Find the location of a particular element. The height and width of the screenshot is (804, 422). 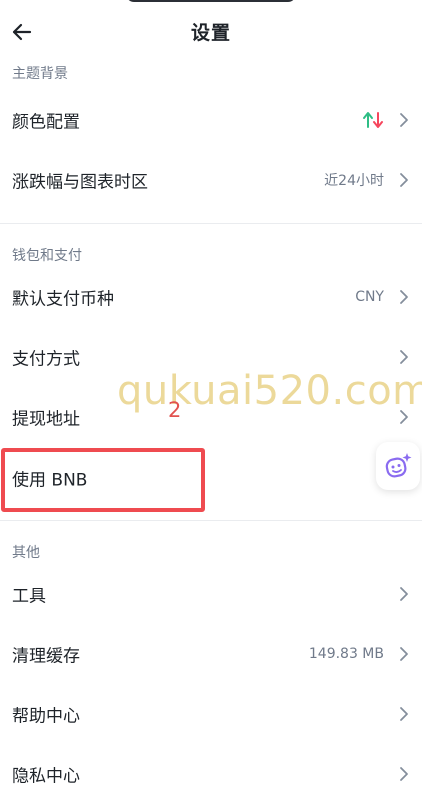

settings-item-value: 近24小时 is located at coordinates (354, 181).